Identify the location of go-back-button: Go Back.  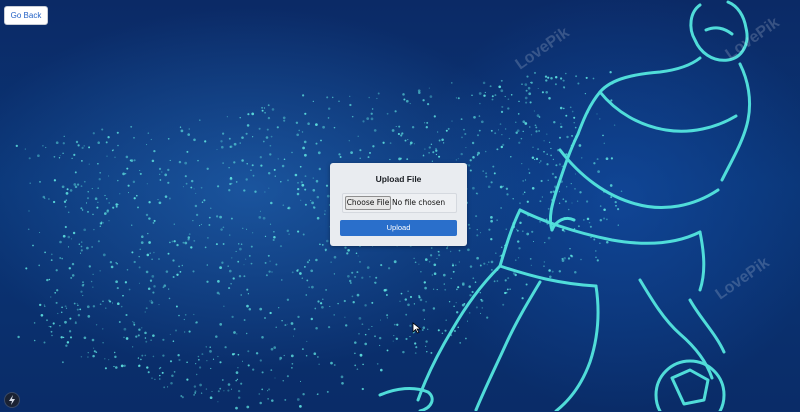
(26, 15).